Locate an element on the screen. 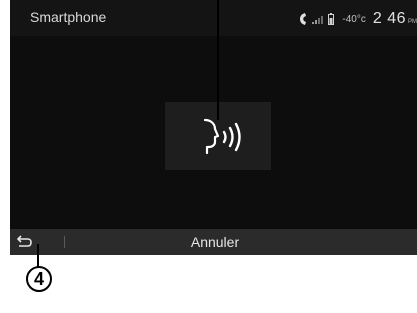 The height and width of the screenshot is (313, 417). bottom-action-bar: Annuler is located at coordinates (213, 242).